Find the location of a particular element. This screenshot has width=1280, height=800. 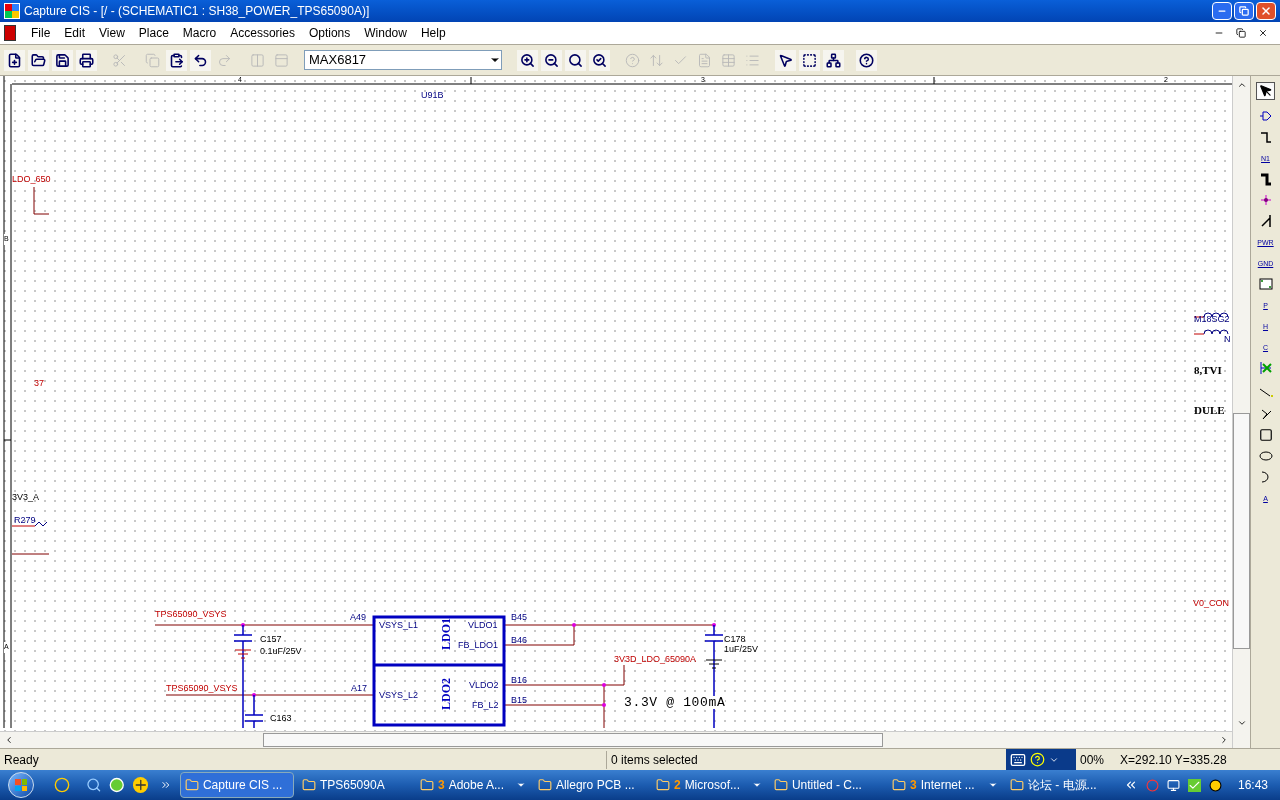

menu-item: Edit is located at coordinates (75, 33).